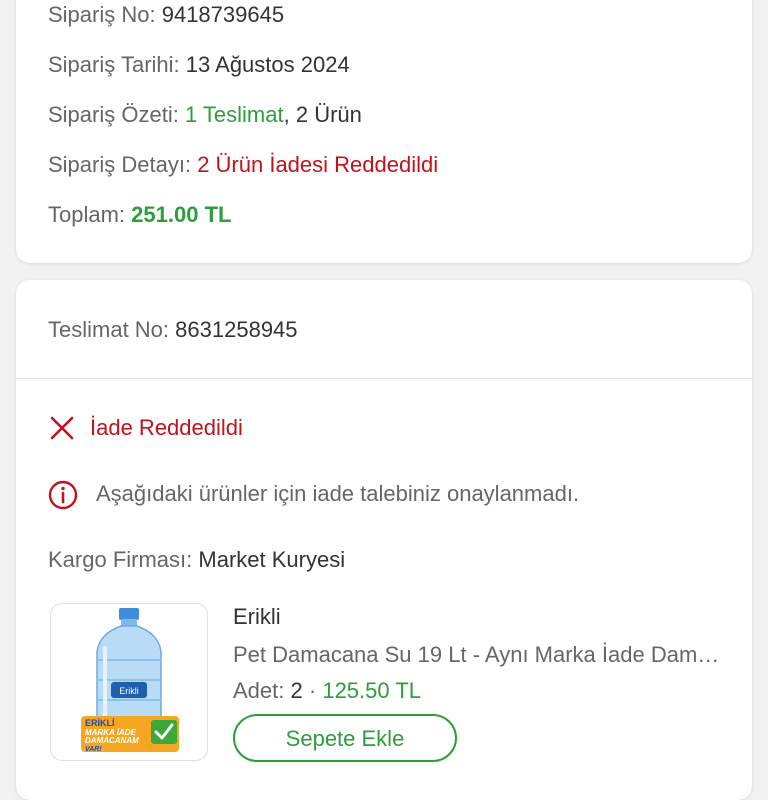  What do you see at coordinates (328, 114) in the screenshot?
I see `order-summary-items: 2 Ürün` at bounding box center [328, 114].